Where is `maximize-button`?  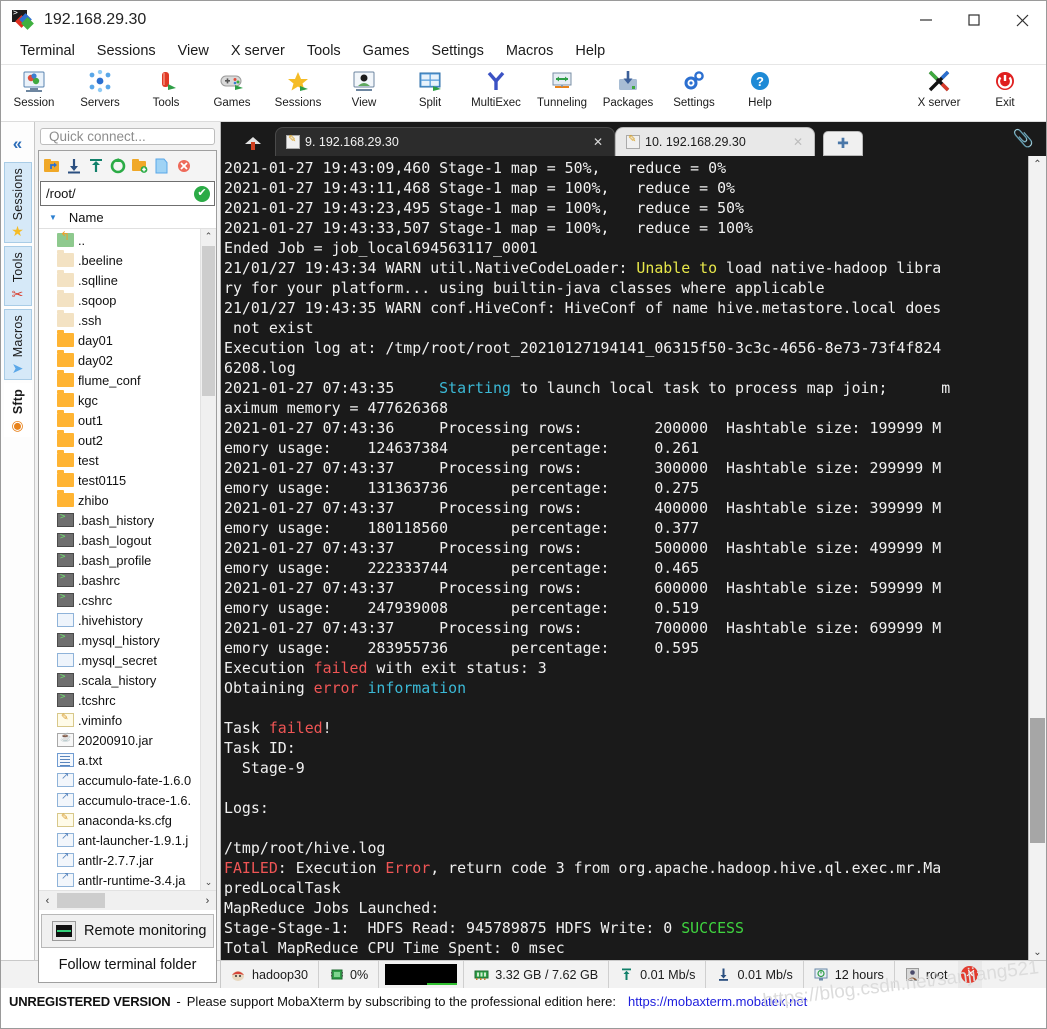 maximize-button is located at coordinates (974, 20).